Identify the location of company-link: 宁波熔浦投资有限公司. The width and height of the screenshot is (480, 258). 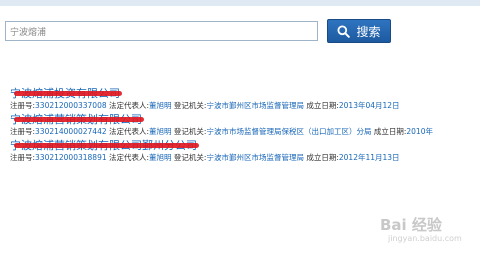
(66, 93).